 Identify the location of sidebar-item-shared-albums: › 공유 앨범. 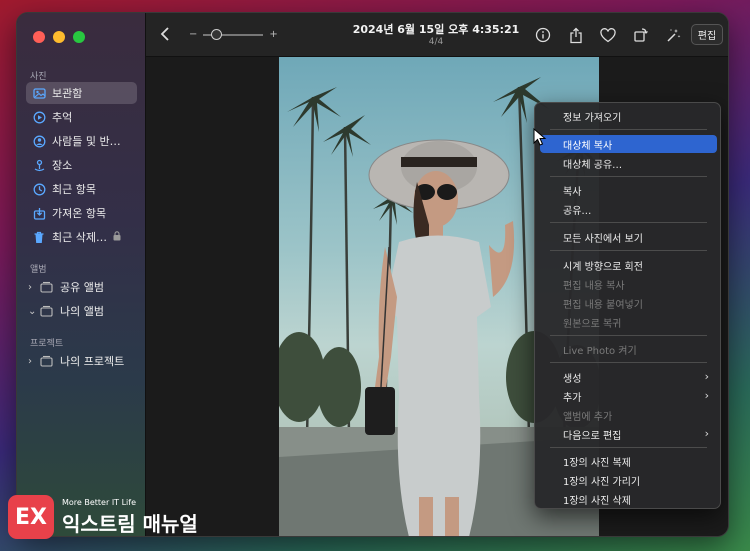
(81, 287).